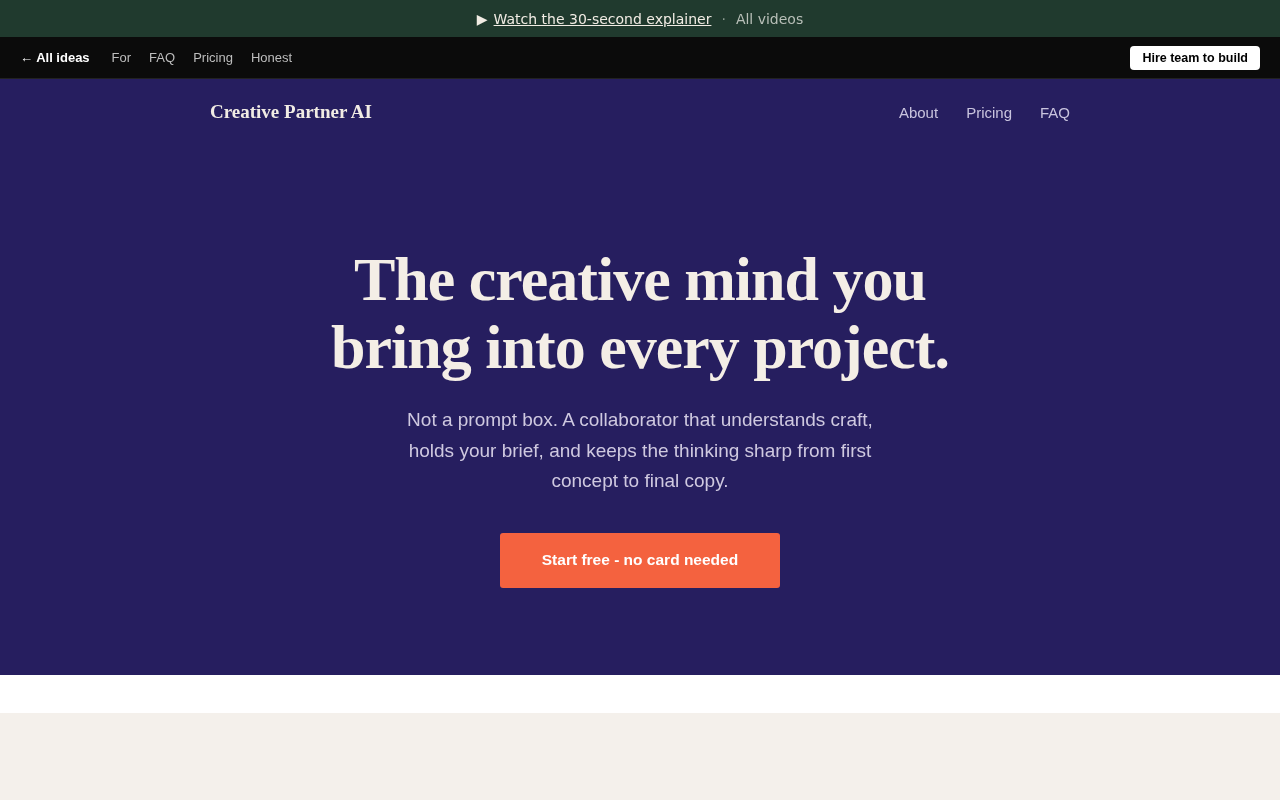 This screenshot has height=800, width=1280. I want to click on all-videos-link: All videos, so click(769, 18).